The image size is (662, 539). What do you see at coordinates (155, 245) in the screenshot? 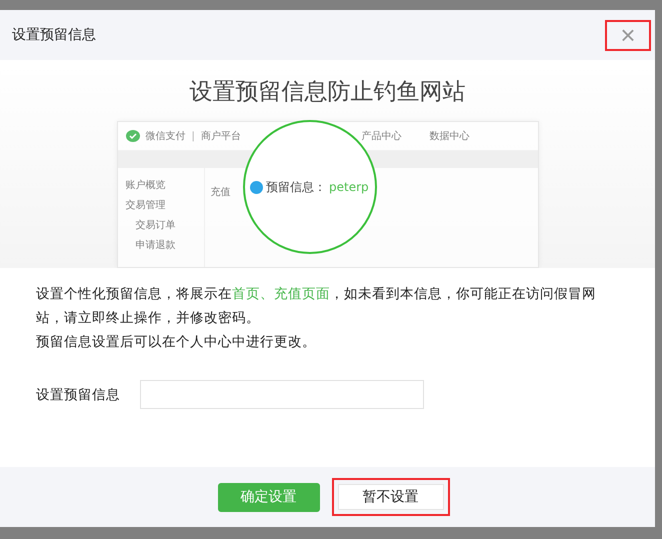
I see `sidebar-item: 申请退款` at bounding box center [155, 245].